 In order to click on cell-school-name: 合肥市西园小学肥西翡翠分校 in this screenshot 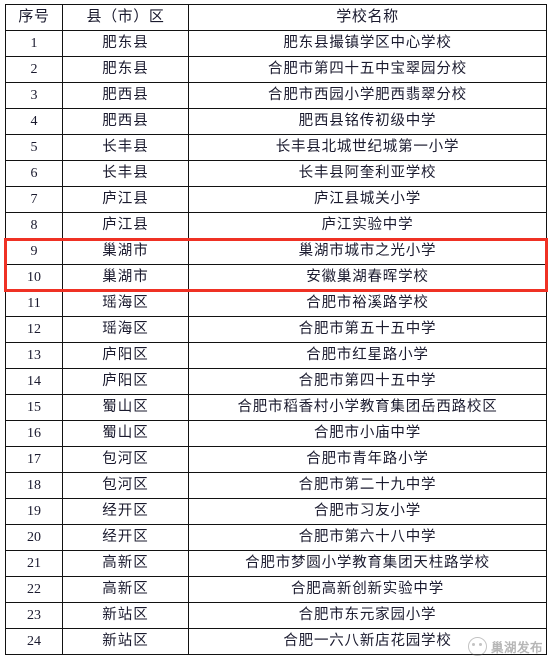, I will do `click(367, 95)`.